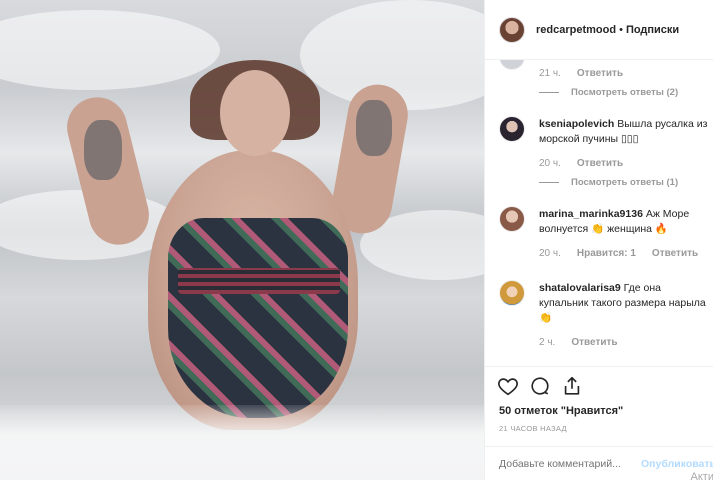  What do you see at coordinates (572, 386) in the screenshot?
I see `share-icon` at bounding box center [572, 386].